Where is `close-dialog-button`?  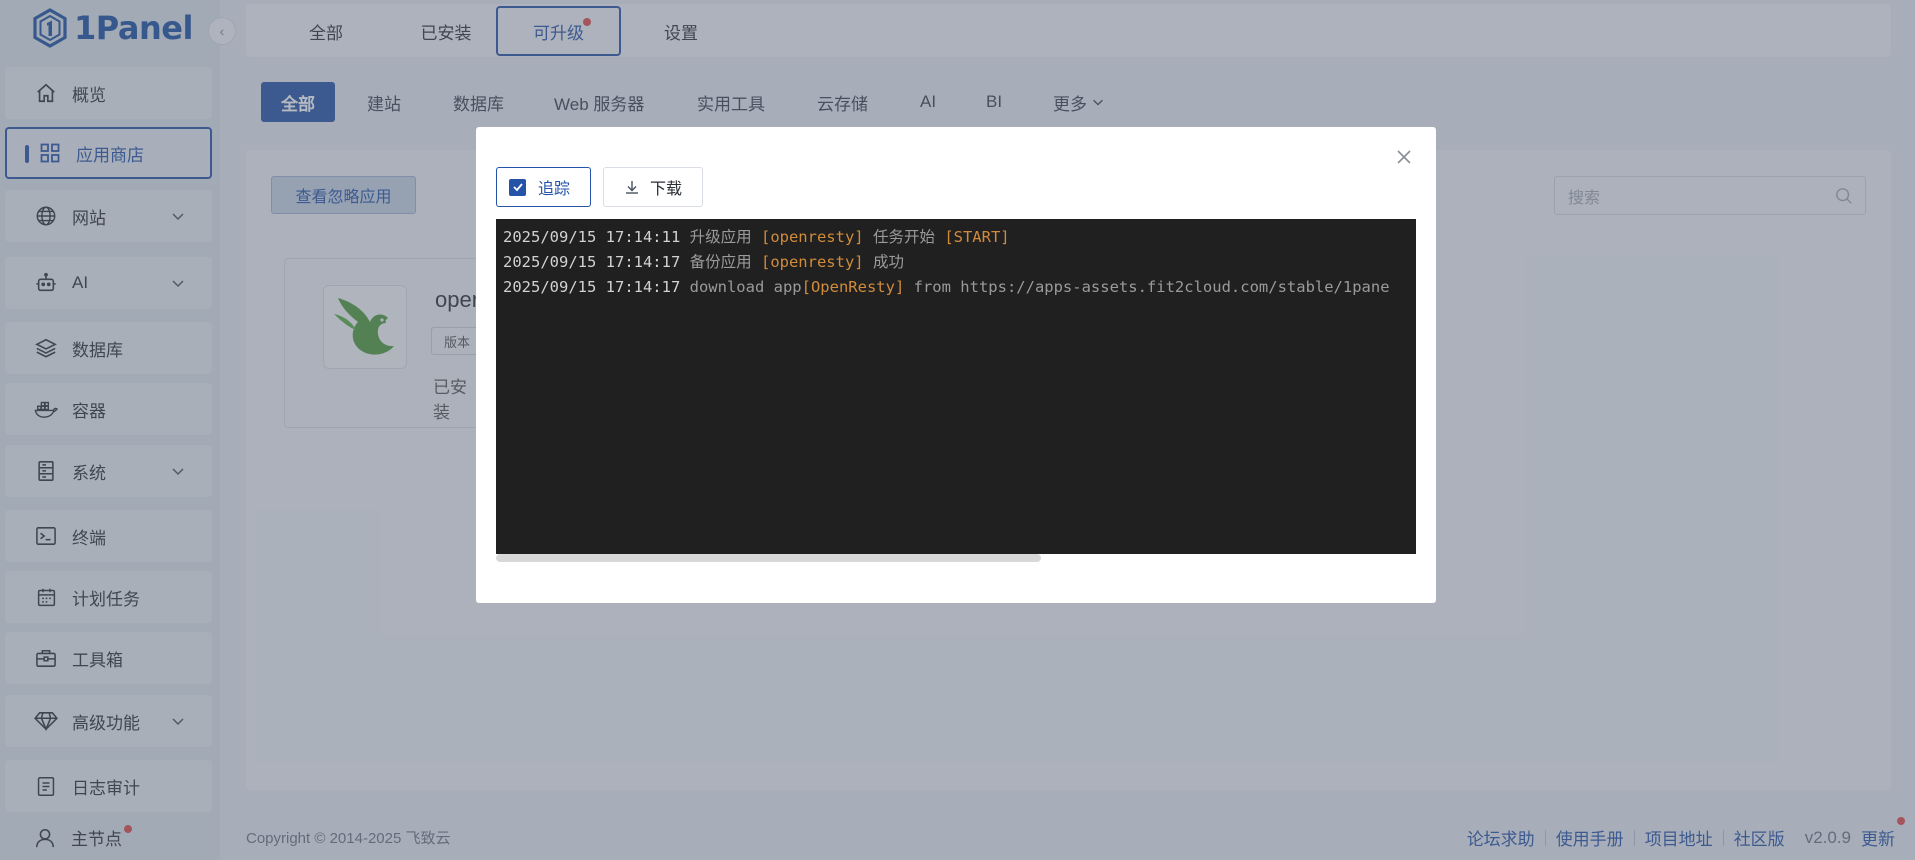
close-dialog-button is located at coordinates (1404, 157).